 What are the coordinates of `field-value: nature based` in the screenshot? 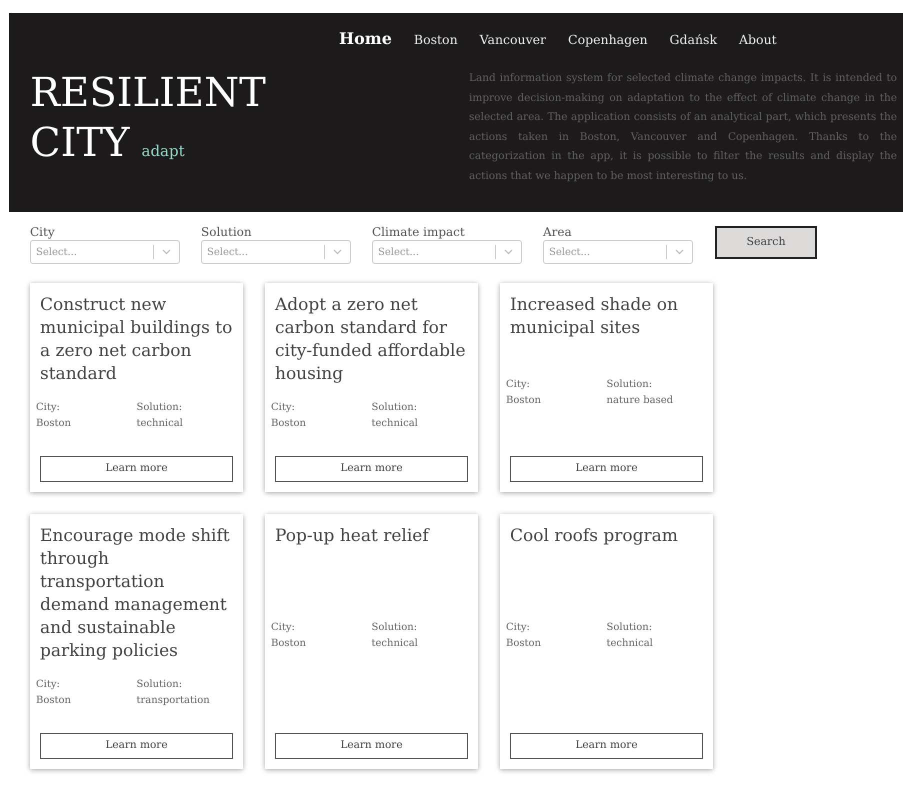 It's located at (640, 401).